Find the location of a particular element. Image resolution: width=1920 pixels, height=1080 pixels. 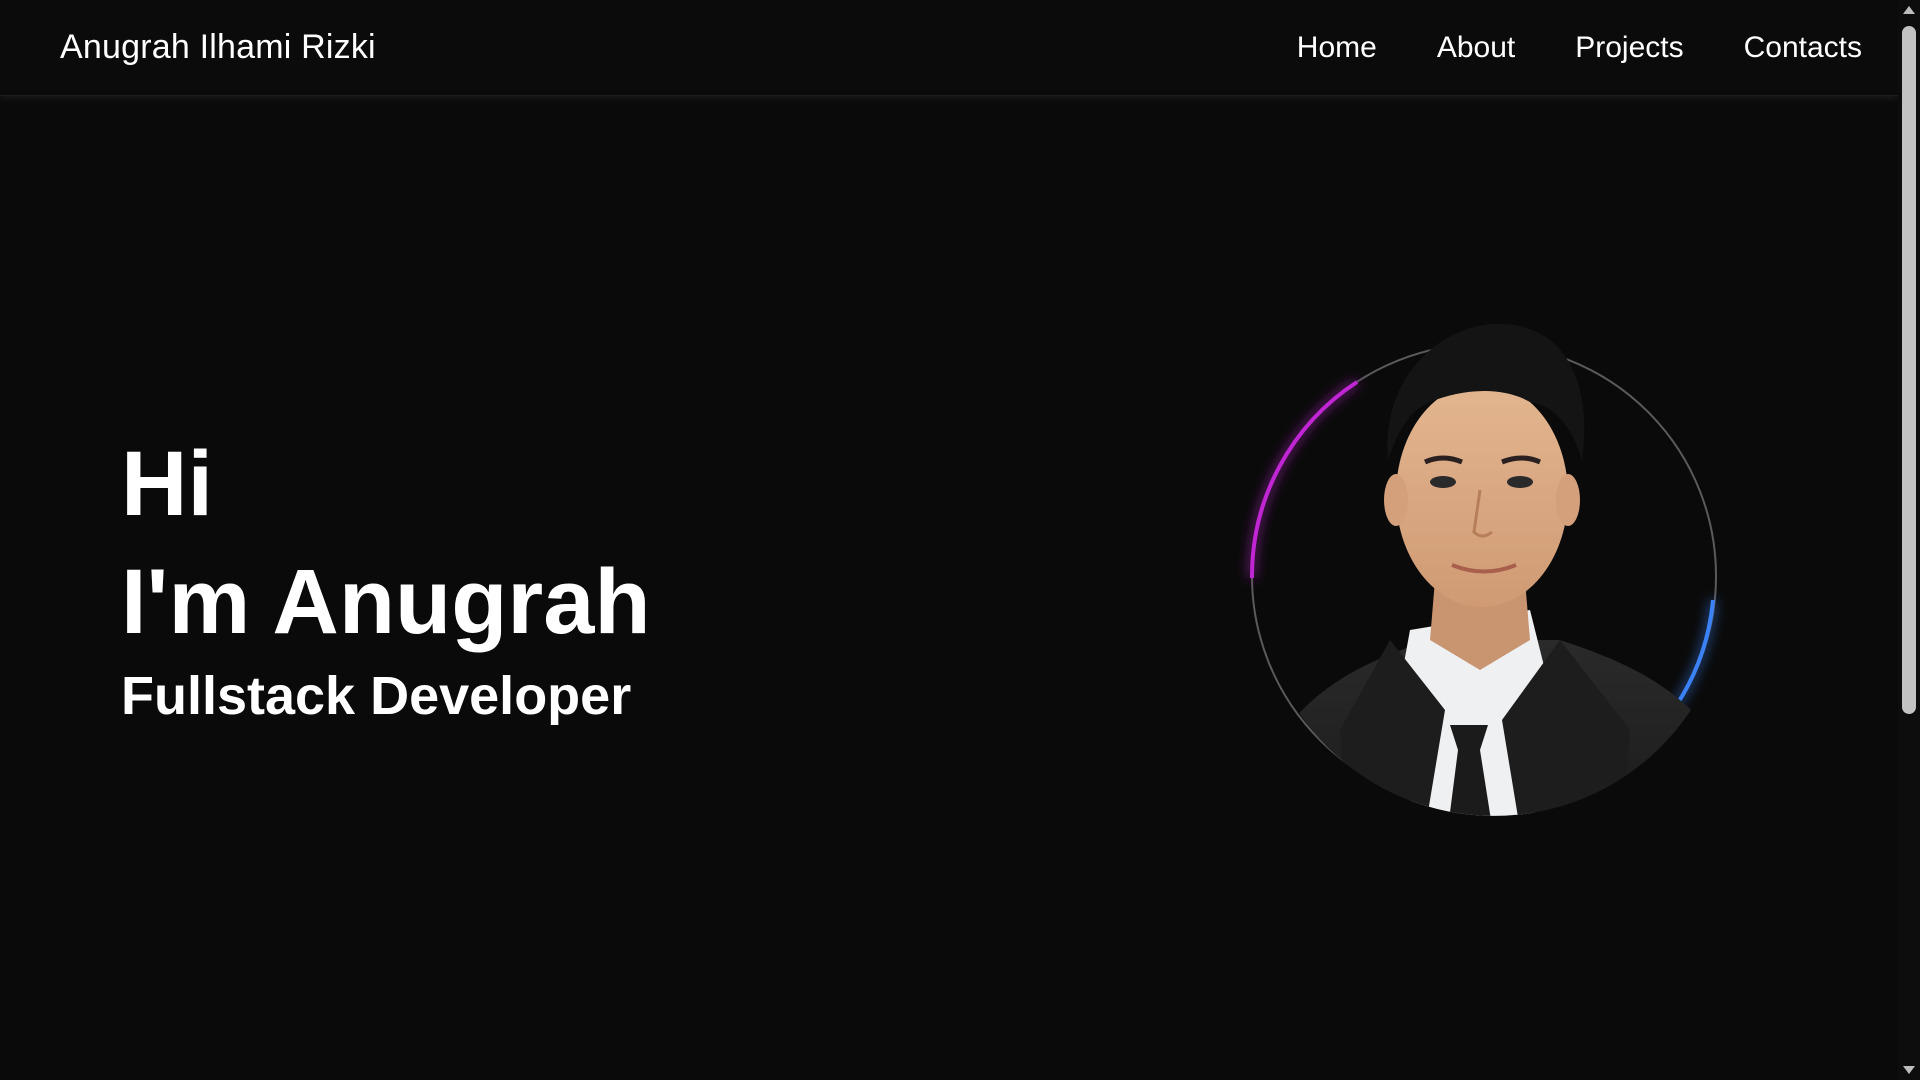

ring-blue-arc is located at coordinates (1694, 653).